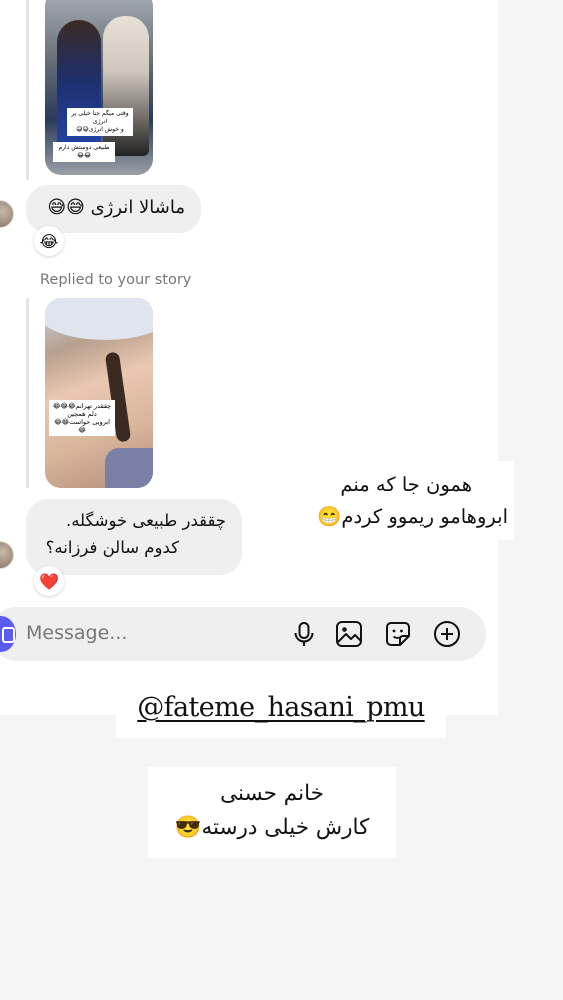 The image size is (563, 1000). What do you see at coordinates (398, 634) in the screenshot?
I see `sticker-icon` at bounding box center [398, 634].